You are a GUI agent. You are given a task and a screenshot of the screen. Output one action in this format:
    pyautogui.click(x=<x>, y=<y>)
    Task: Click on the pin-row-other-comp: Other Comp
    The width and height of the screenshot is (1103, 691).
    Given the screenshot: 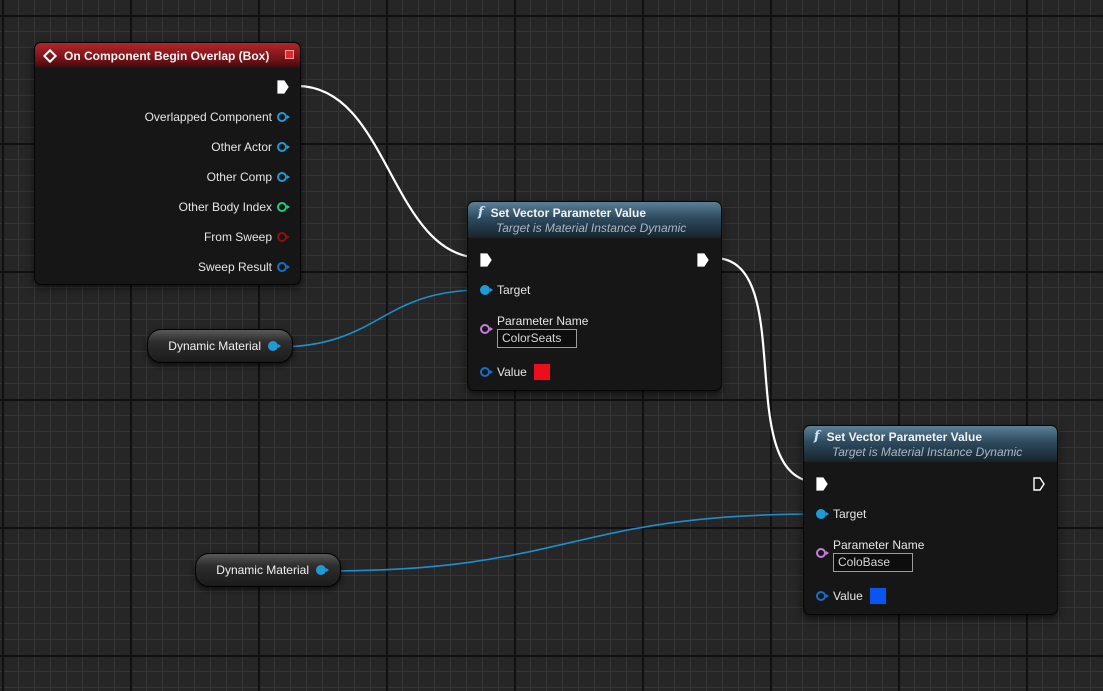 What is the action you would take?
    pyautogui.click(x=248, y=177)
    